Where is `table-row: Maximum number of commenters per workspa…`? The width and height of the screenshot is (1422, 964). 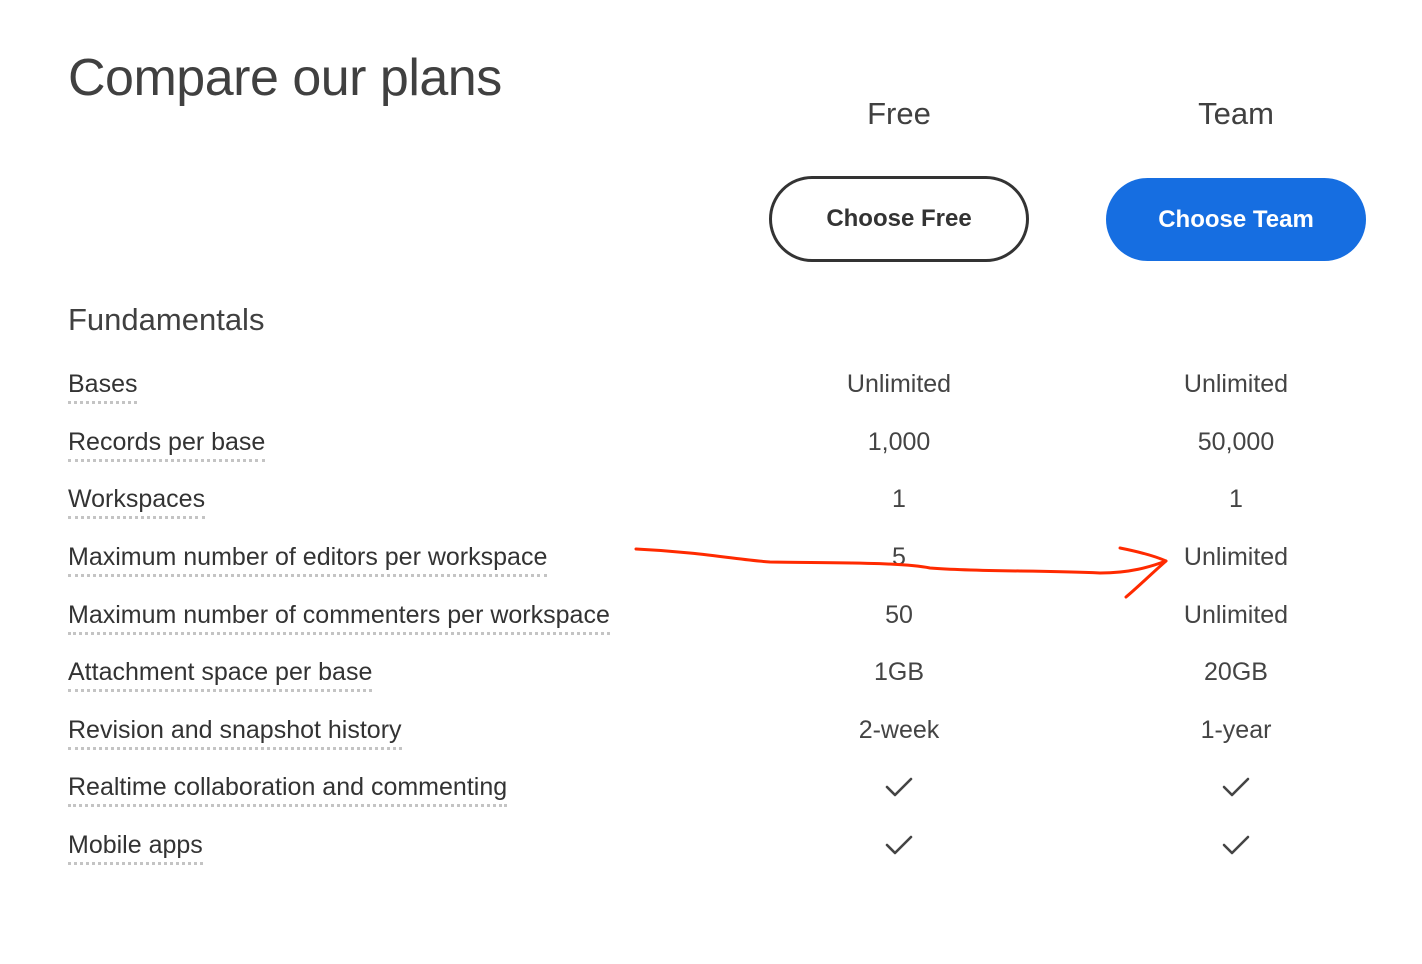
table-row: Maximum number of commenters per workspa… is located at coordinates (711, 628).